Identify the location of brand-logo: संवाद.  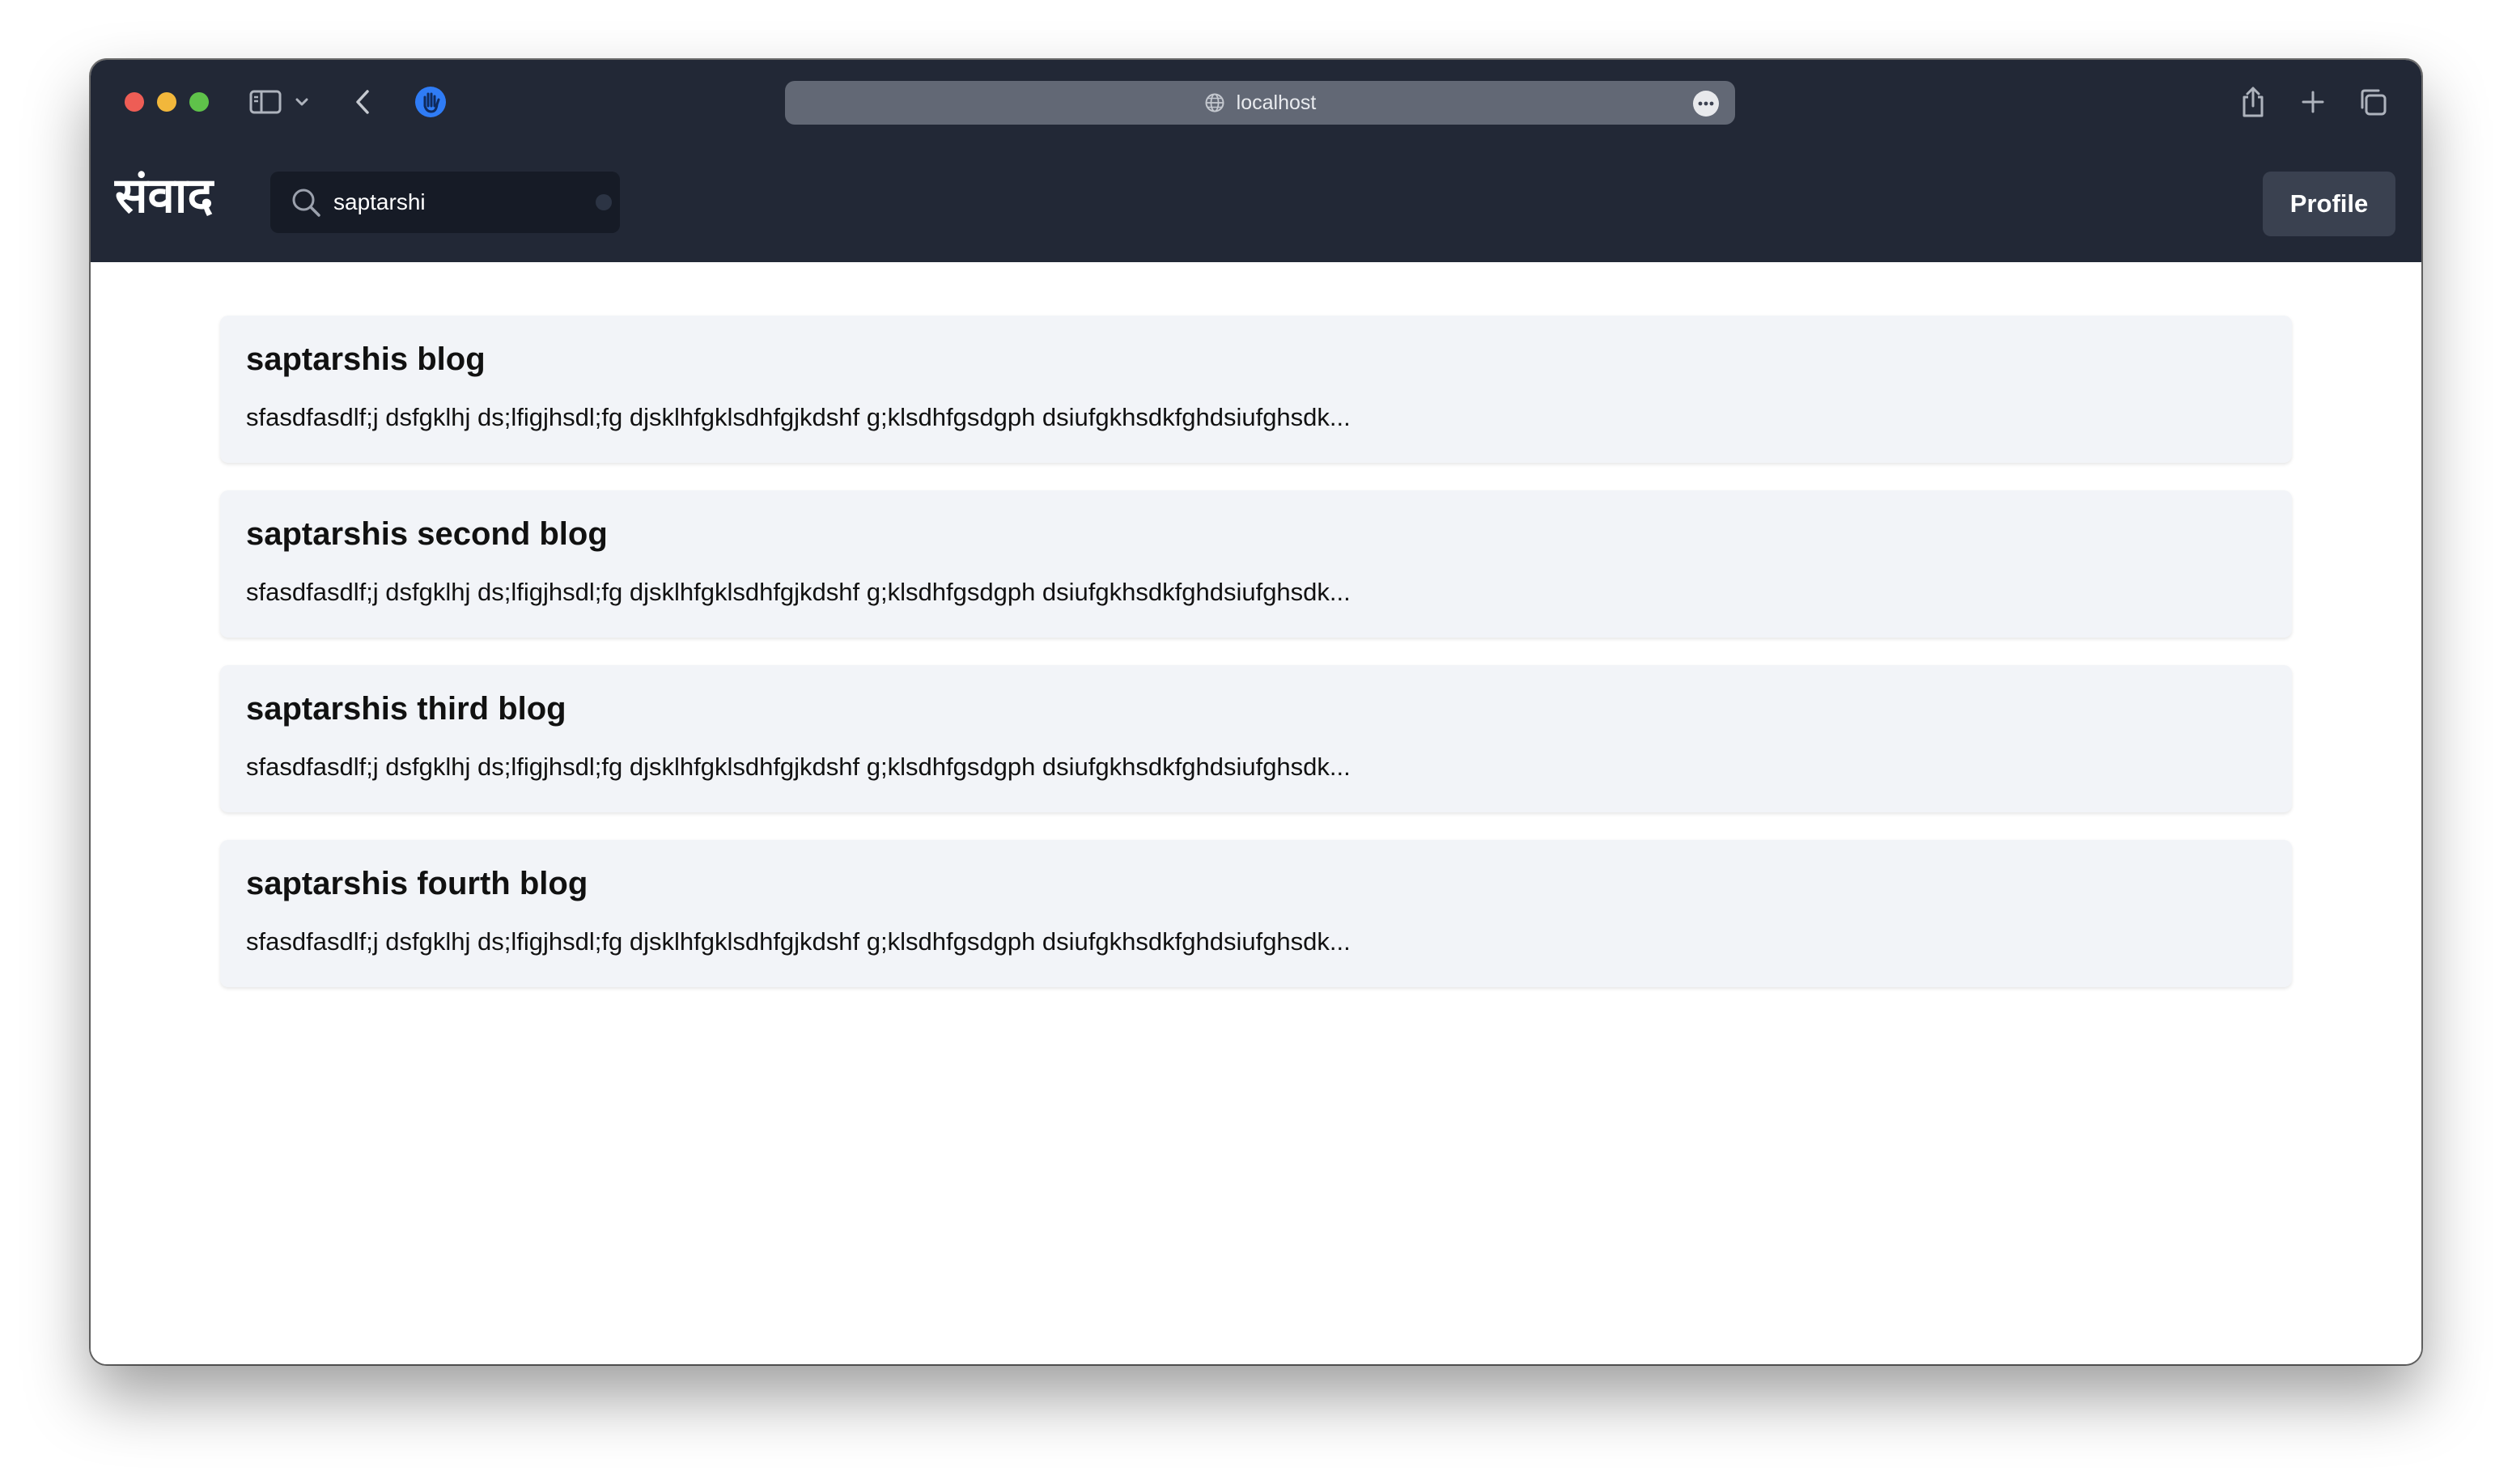
(164, 196).